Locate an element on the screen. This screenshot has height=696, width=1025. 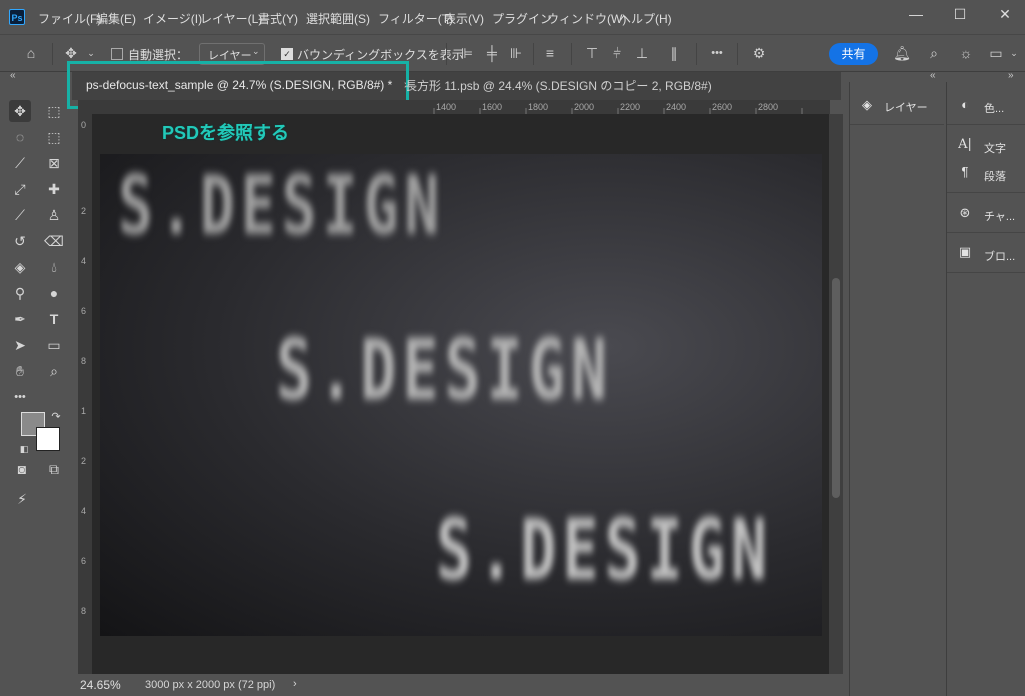
history-brush-icon: ↺ is located at coordinates (20, 241).